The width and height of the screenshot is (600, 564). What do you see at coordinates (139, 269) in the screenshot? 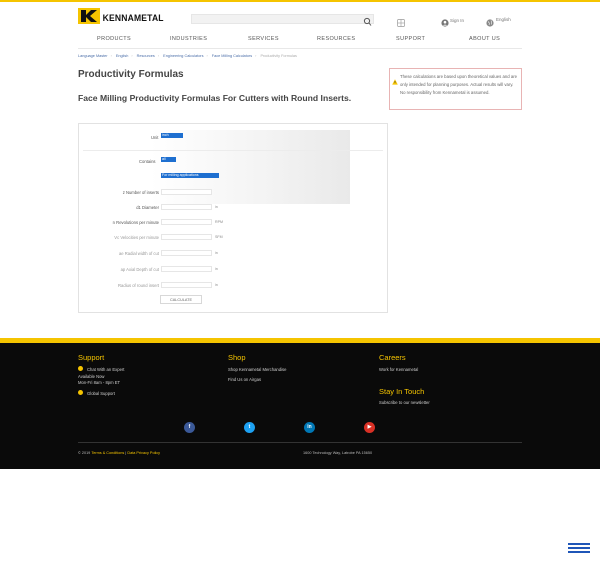
I see `field-label: ap Axial Depth of cut` at bounding box center [139, 269].